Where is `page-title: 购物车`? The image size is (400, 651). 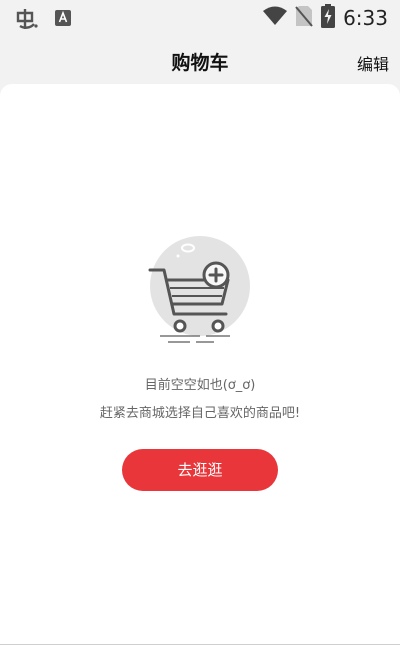
page-title: 购物车 is located at coordinates (200, 63).